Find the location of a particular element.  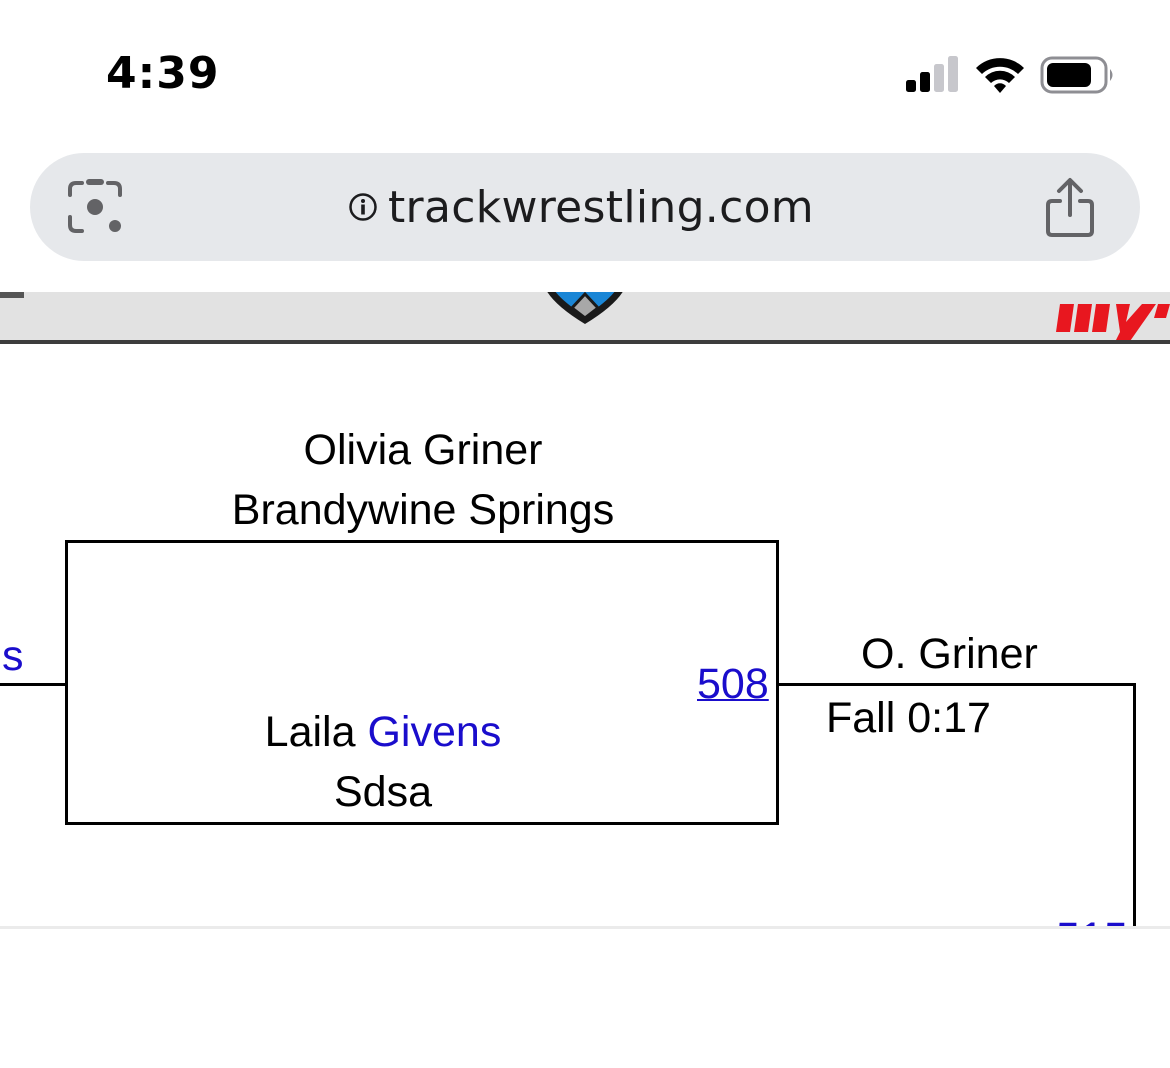

wifi-icon is located at coordinates (1000, 75).